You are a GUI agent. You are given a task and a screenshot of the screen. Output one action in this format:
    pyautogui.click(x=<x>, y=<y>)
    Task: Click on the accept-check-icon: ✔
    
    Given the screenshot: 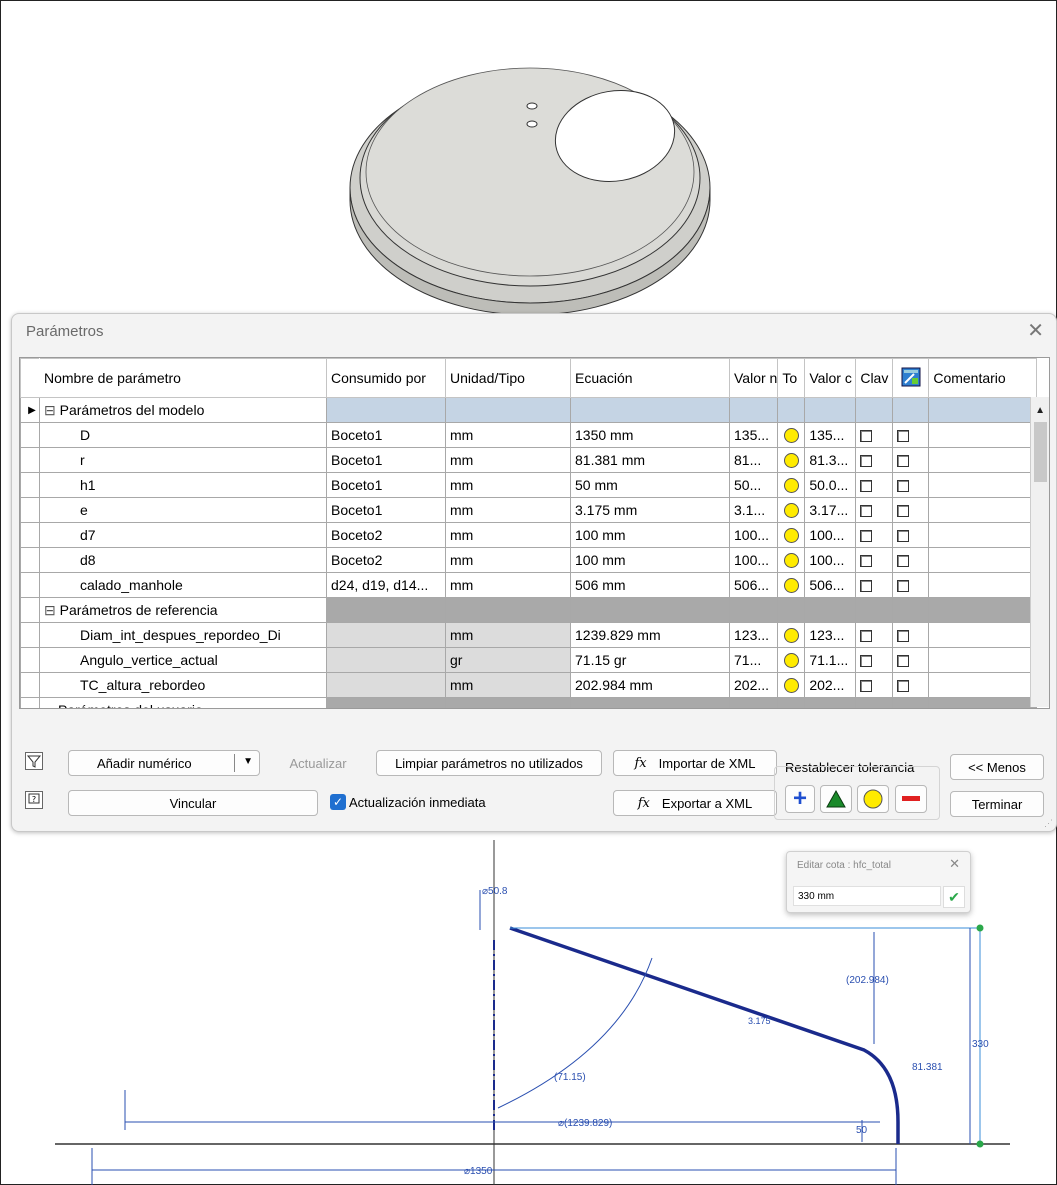 What is the action you would take?
    pyautogui.click(x=954, y=897)
    